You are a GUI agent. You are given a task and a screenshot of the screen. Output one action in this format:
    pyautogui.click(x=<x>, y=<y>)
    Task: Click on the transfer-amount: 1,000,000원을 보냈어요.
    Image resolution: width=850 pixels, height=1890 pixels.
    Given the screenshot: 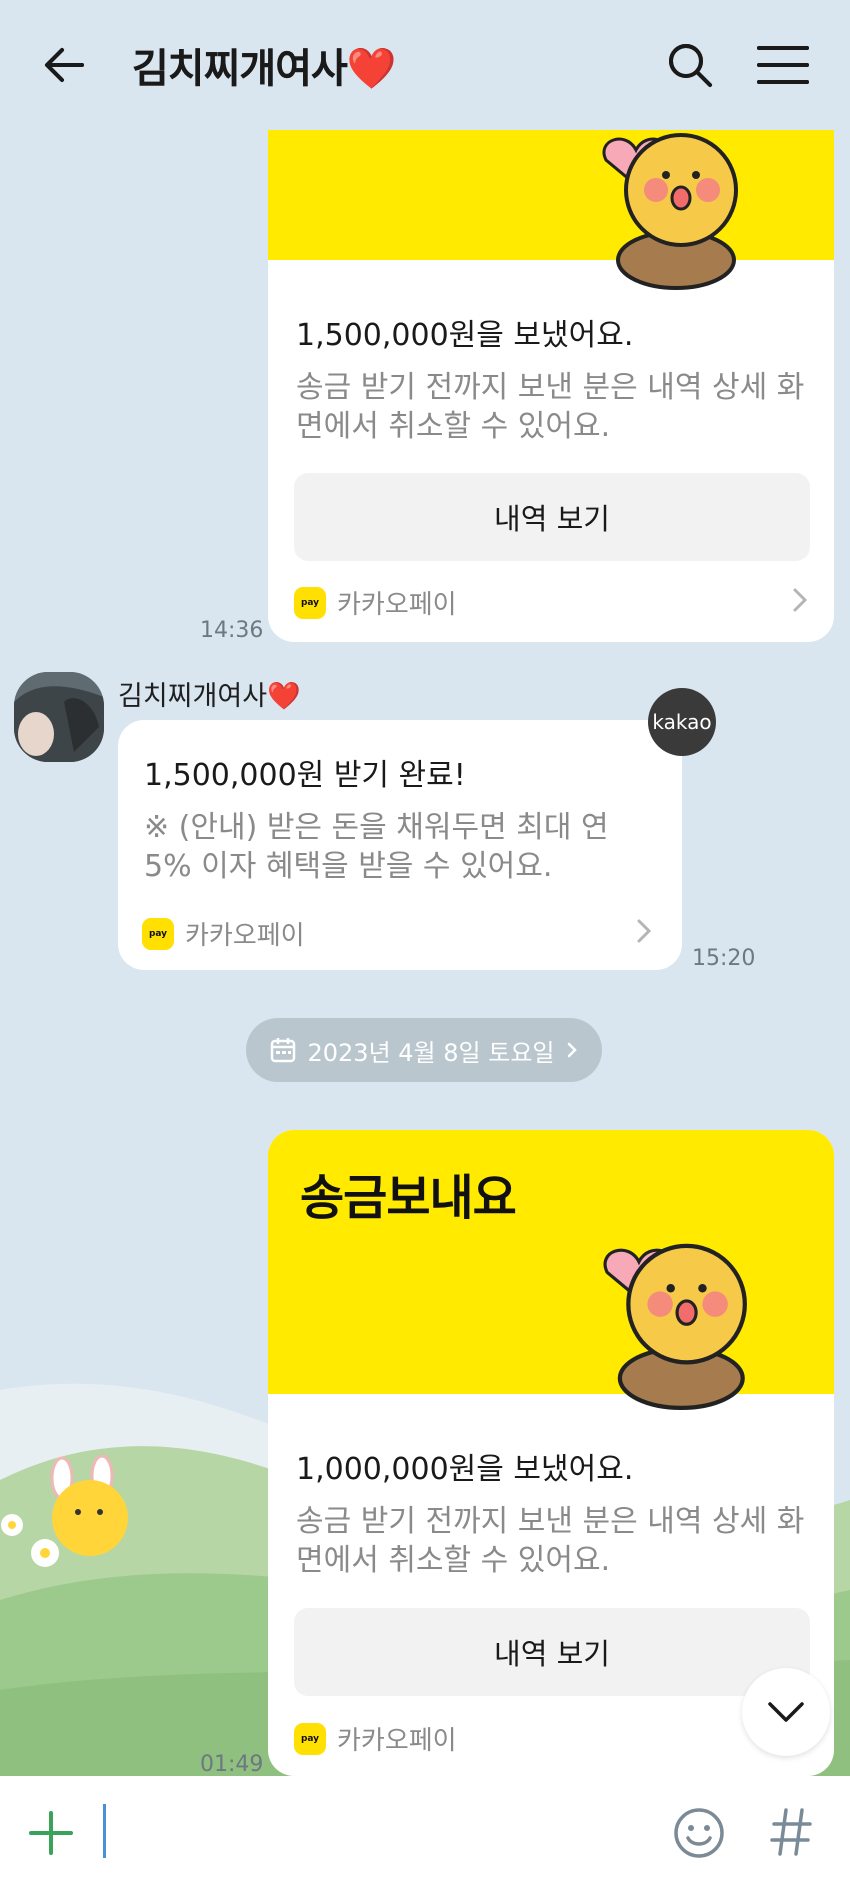 What is the action you would take?
    pyautogui.click(x=465, y=1469)
    